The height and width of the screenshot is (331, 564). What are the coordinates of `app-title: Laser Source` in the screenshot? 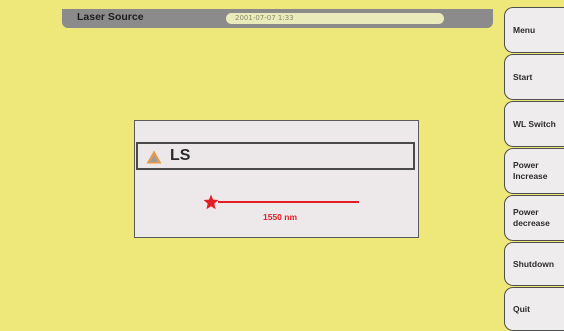 It's located at (110, 17).